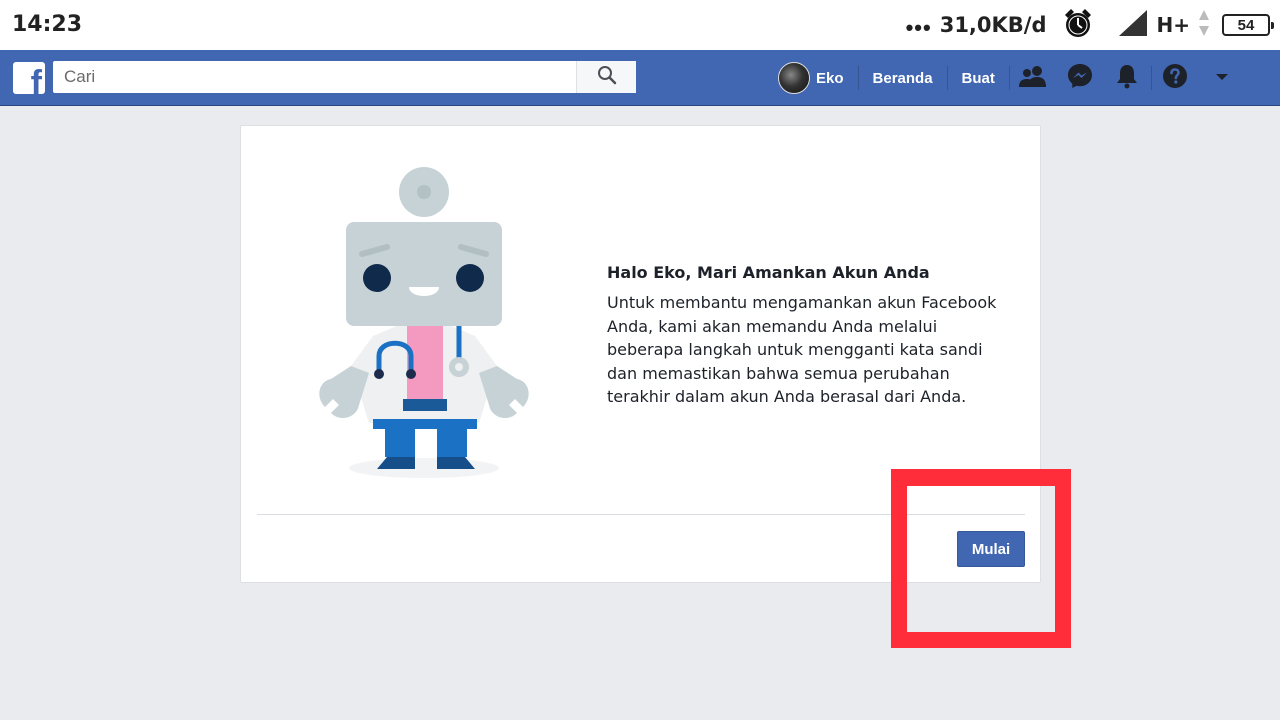  Describe the element at coordinates (29, 78) in the screenshot. I see `facebook-logo: f` at that location.